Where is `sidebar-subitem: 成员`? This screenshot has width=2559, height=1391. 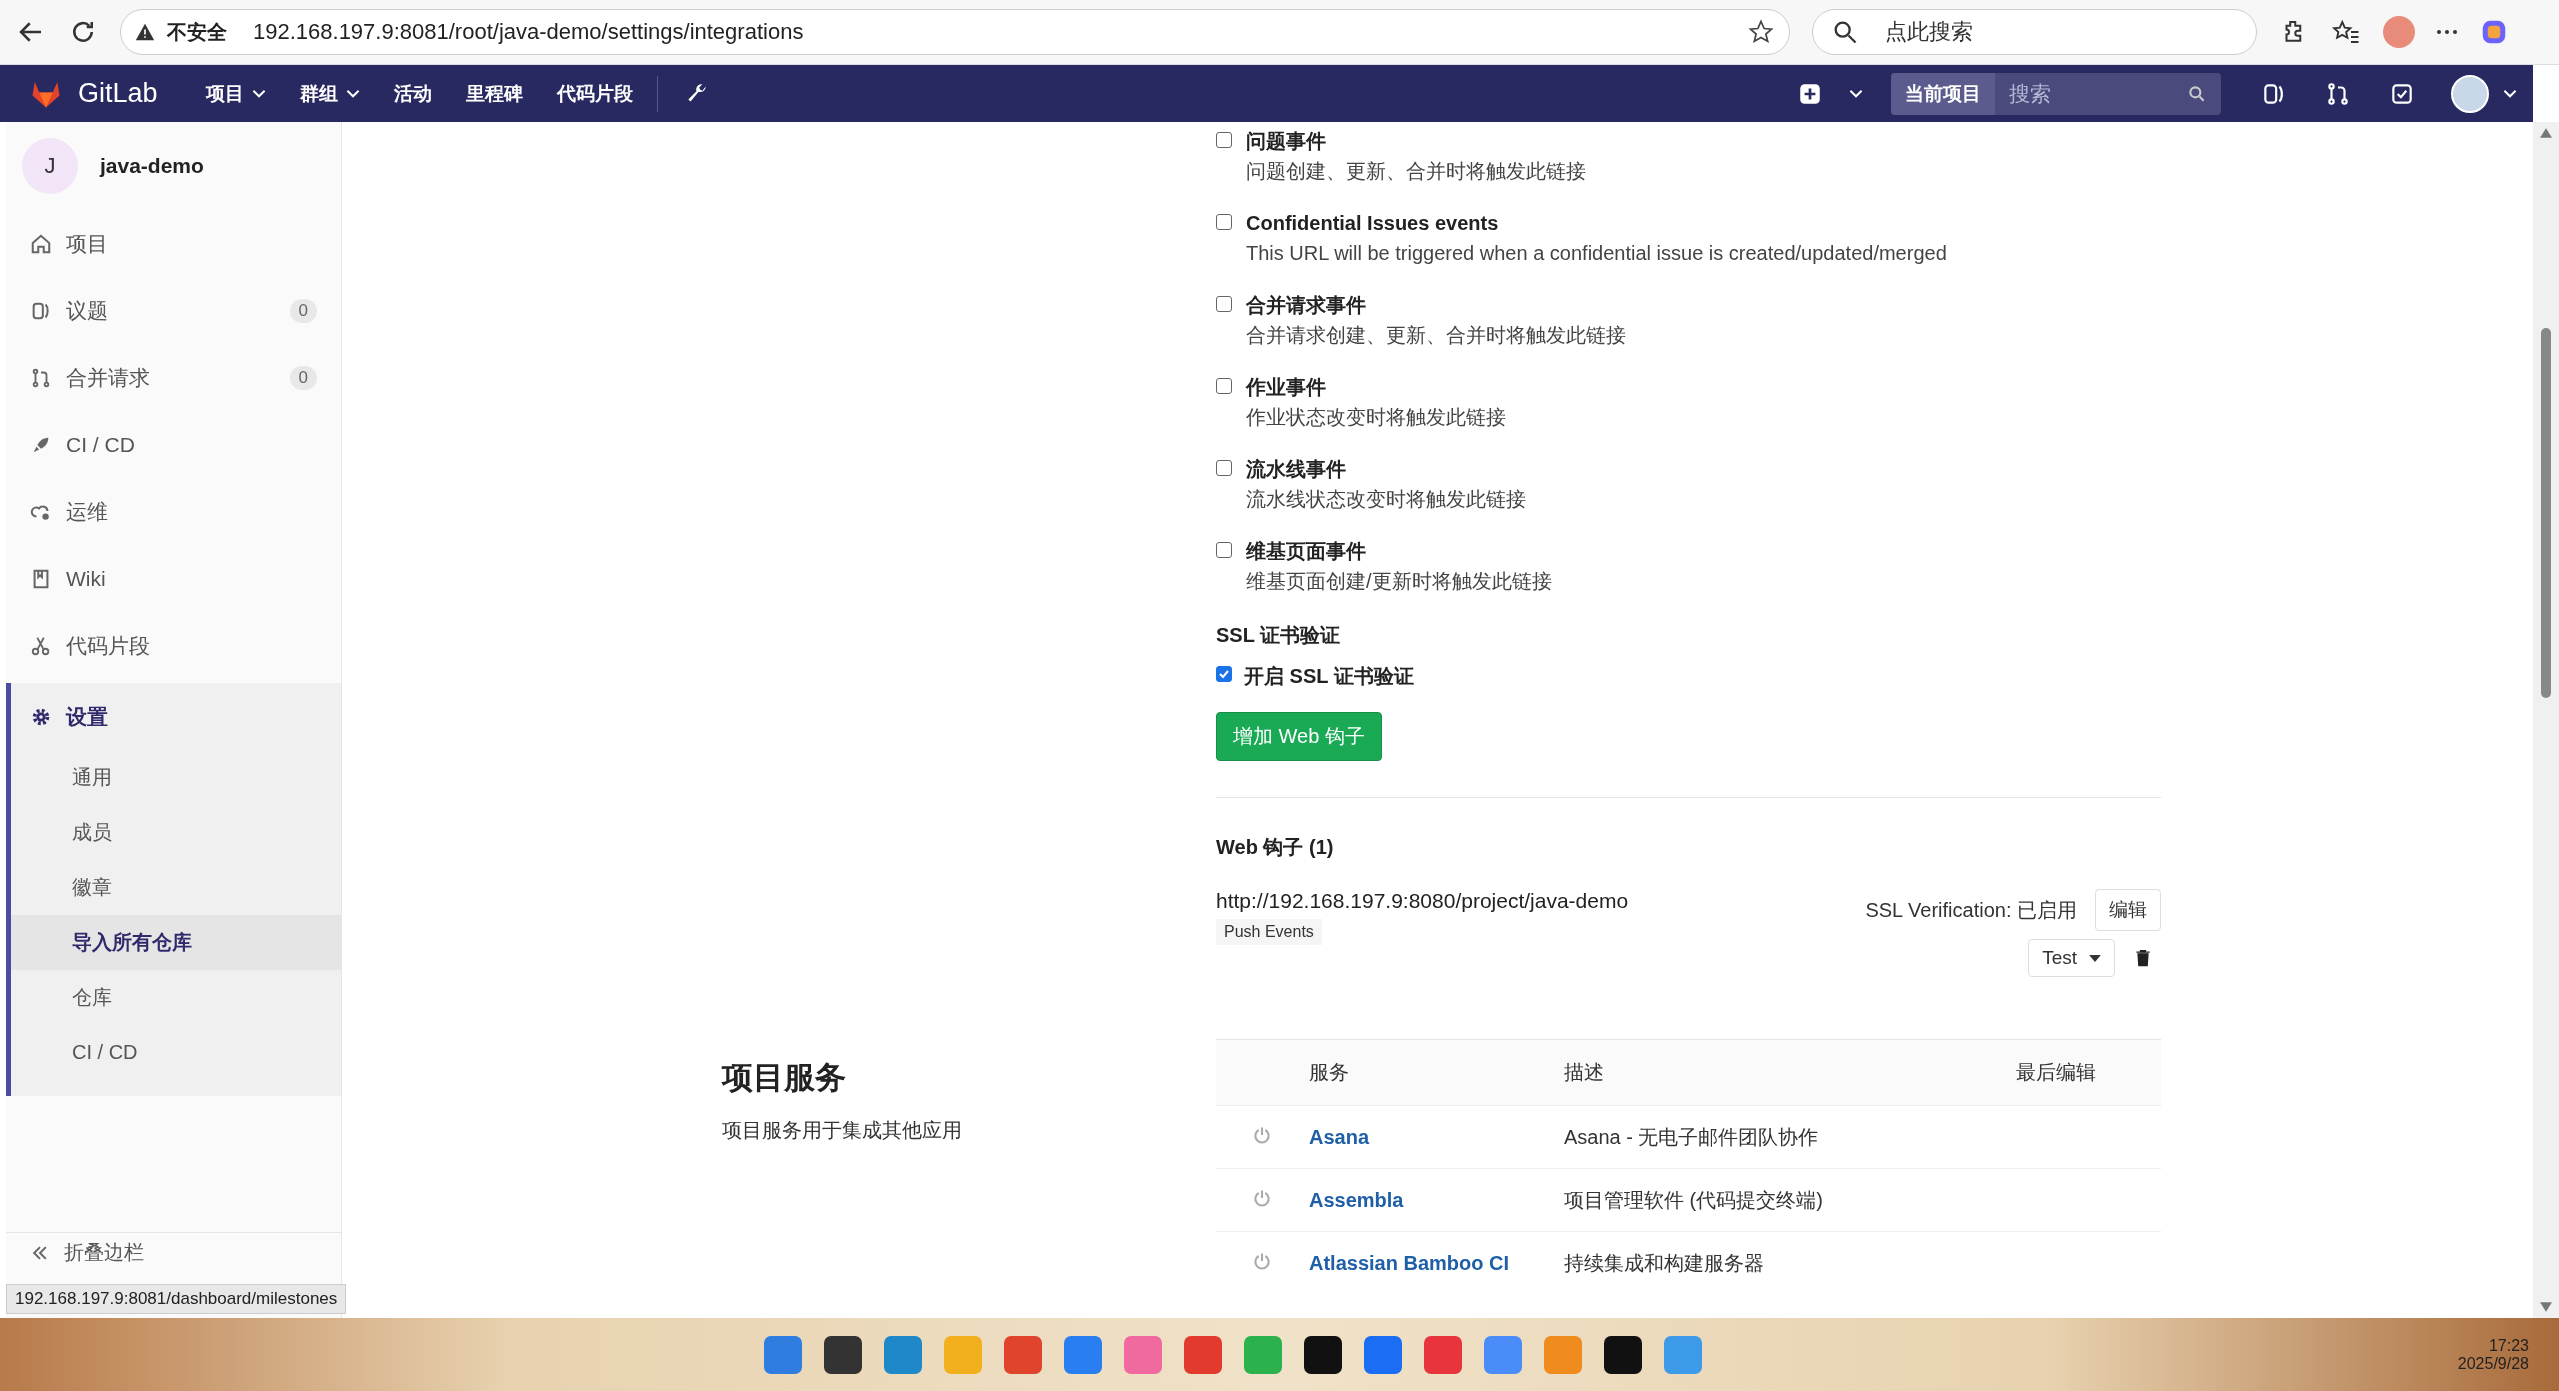
sidebar-subitem: 成员 is located at coordinates (176, 832).